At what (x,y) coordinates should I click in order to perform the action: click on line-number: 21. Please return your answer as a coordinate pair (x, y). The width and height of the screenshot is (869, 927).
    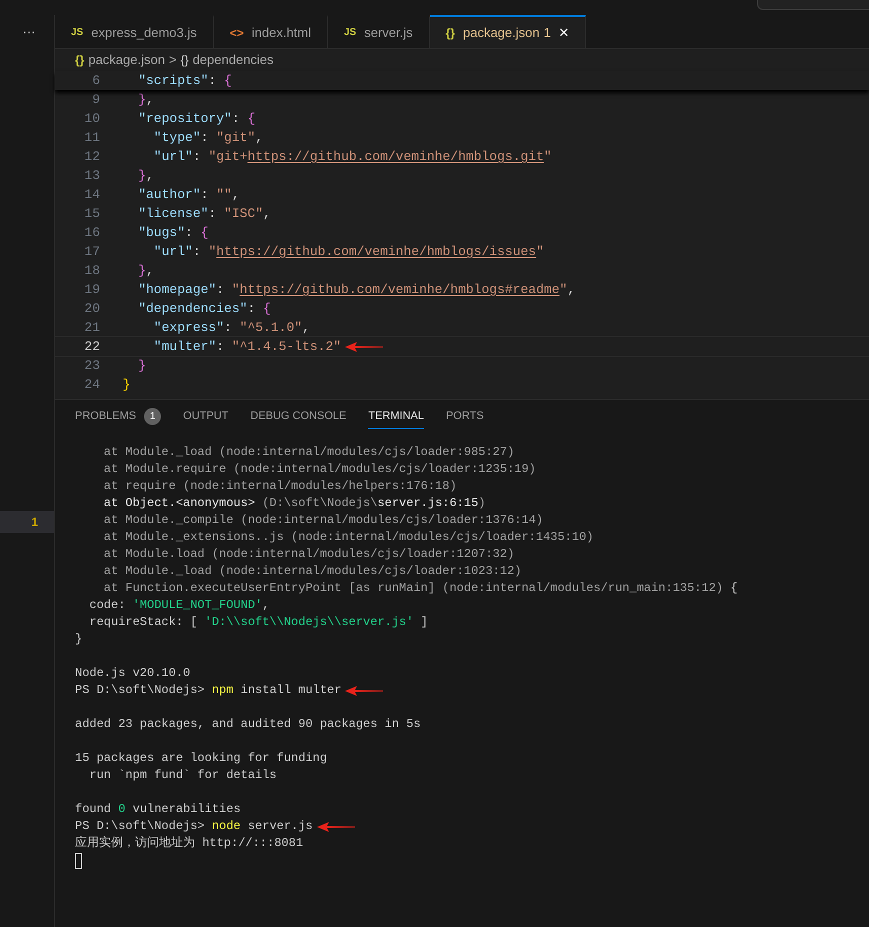
    Looking at the image, I should click on (91, 328).